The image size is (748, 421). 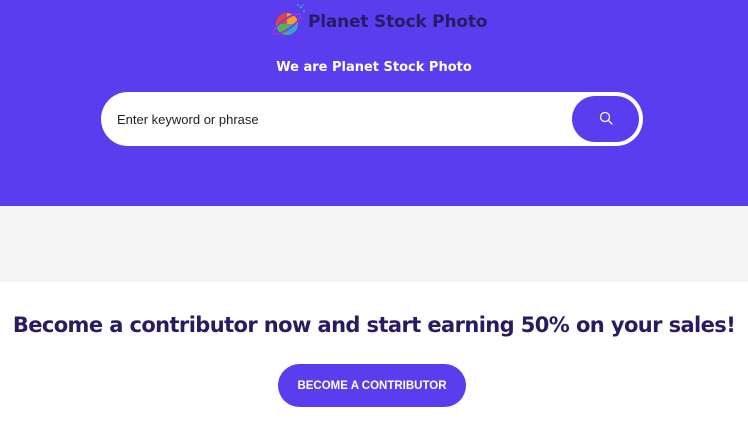 What do you see at coordinates (398, 22) in the screenshot?
I see `brand-name: Planet Stock Photo` at bounding box center [398, 22].